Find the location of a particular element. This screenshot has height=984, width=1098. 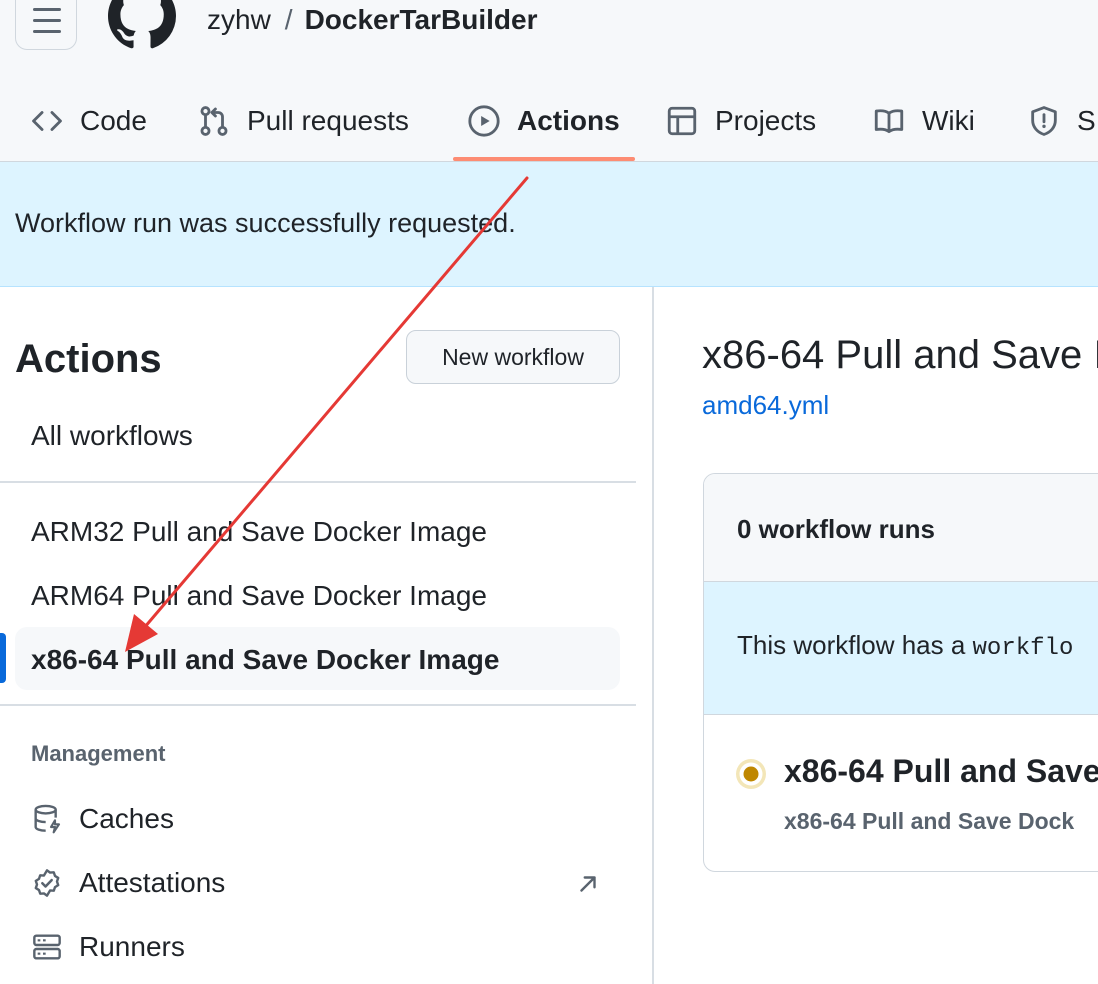

play-icon is located at coordinates (484, 121).